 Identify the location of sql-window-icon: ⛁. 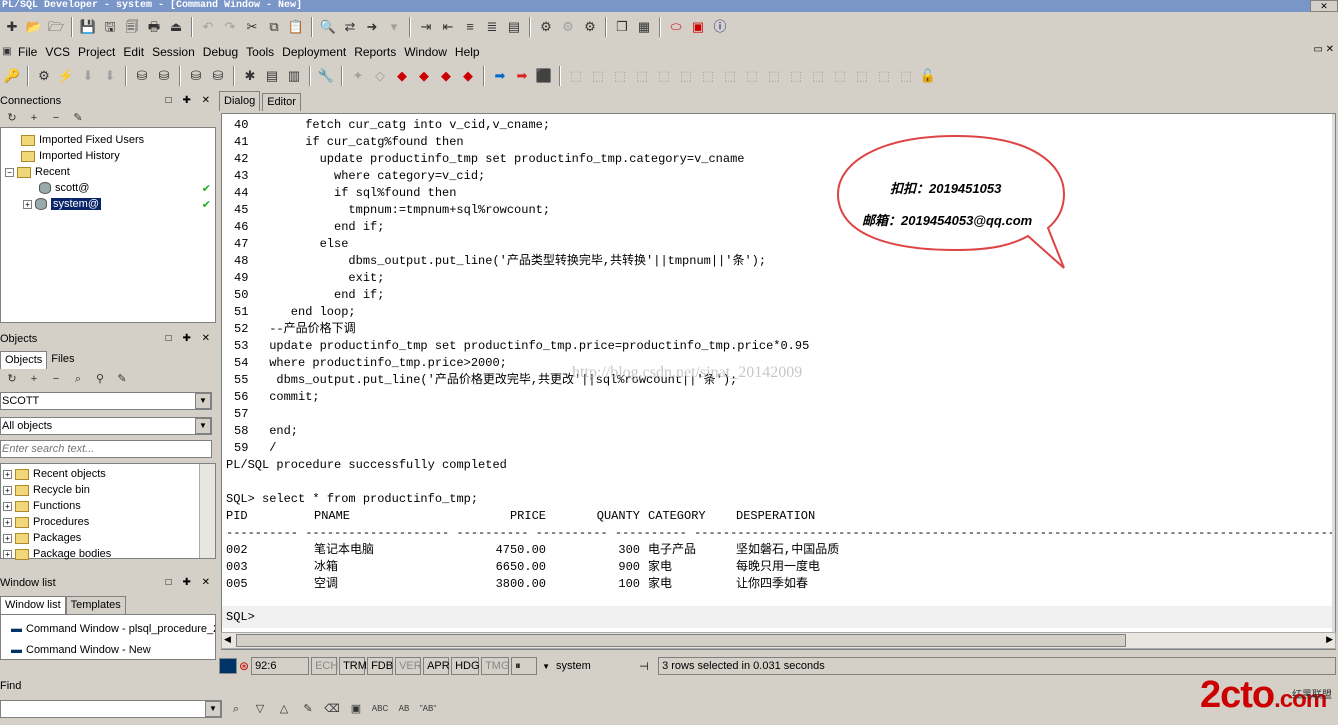
(142, 76).